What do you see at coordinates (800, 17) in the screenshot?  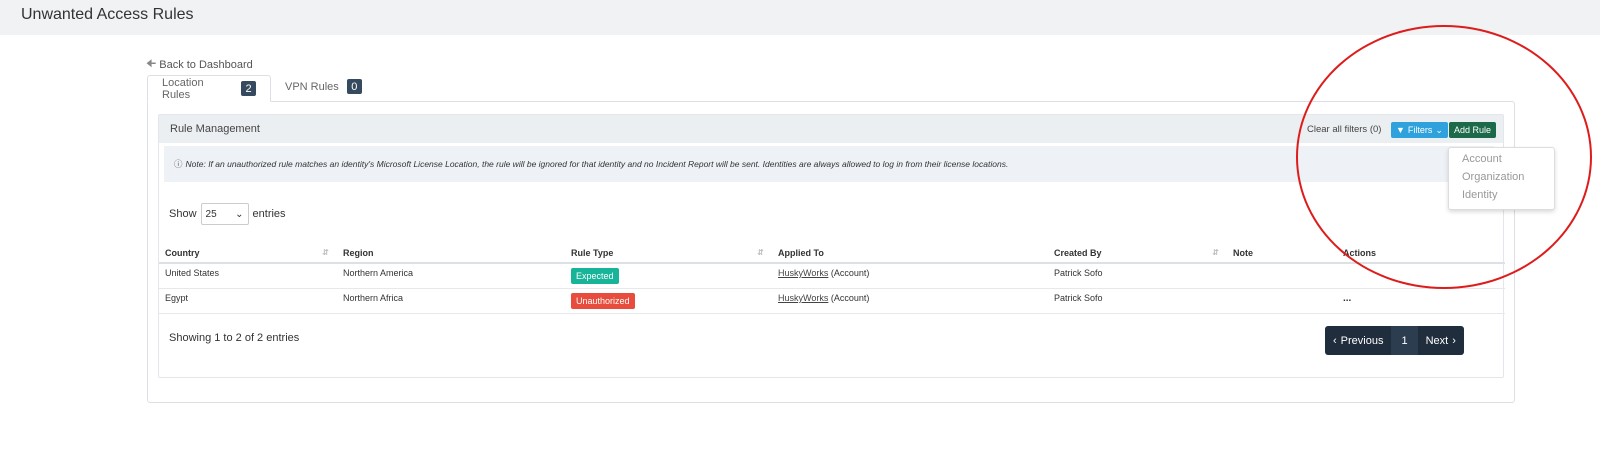 I see `top-bar: Unwanted Access Rules` at bounding box center [800, 17].